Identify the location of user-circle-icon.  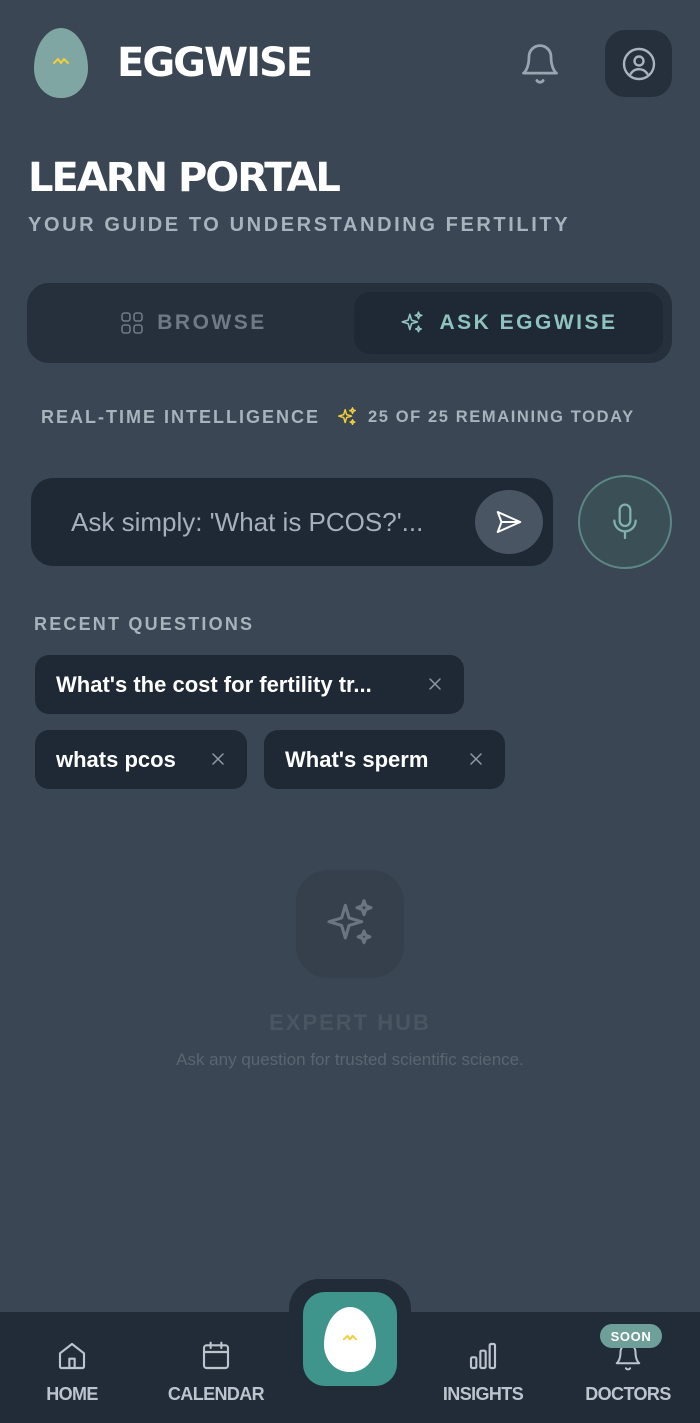
(638, 63).